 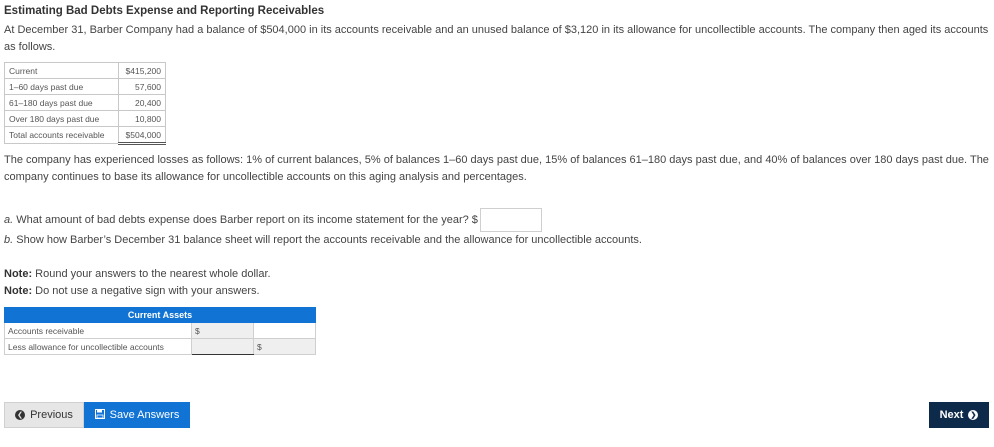 I want to click on table-row: 61–180 days past due 20,400, so click(x=85, y=102).